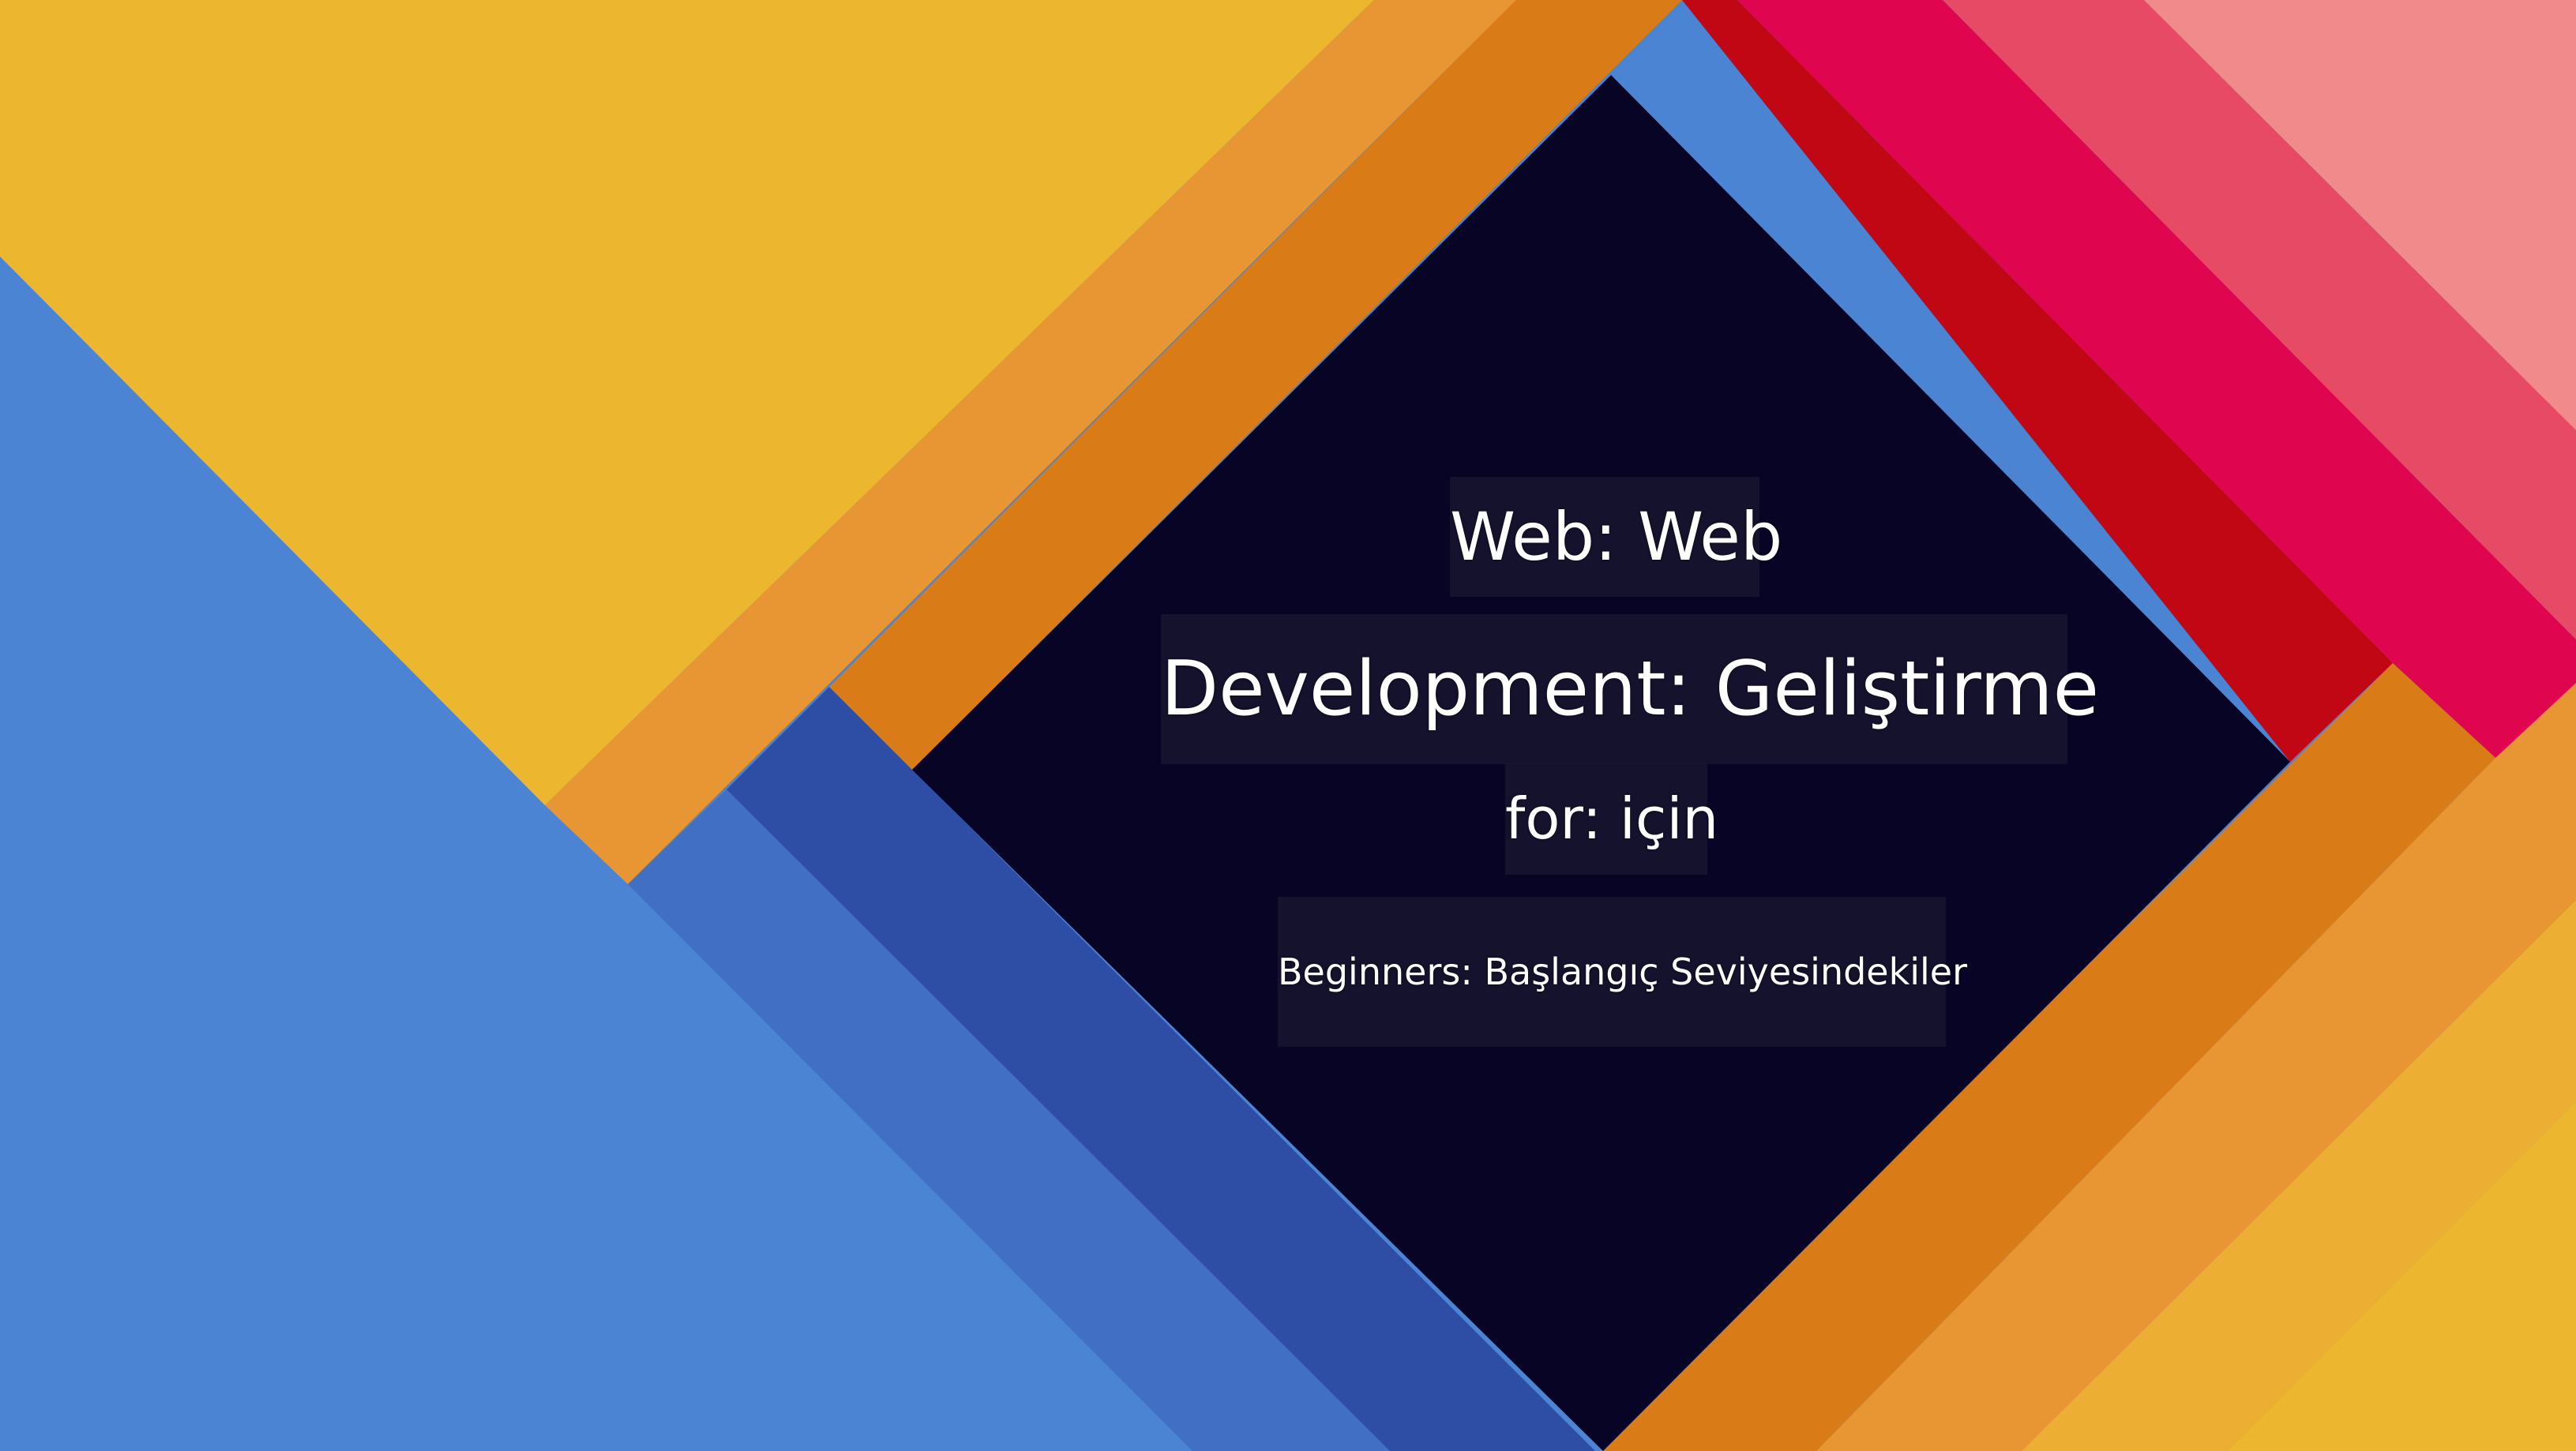 The height and width of the screenshot is (1451, 2576). Describe the element at coordinates (1622, 972) in the screenshot. I see `title-line-beginners: Beginners: Başlangıç Seviyesindekiler` at that location.